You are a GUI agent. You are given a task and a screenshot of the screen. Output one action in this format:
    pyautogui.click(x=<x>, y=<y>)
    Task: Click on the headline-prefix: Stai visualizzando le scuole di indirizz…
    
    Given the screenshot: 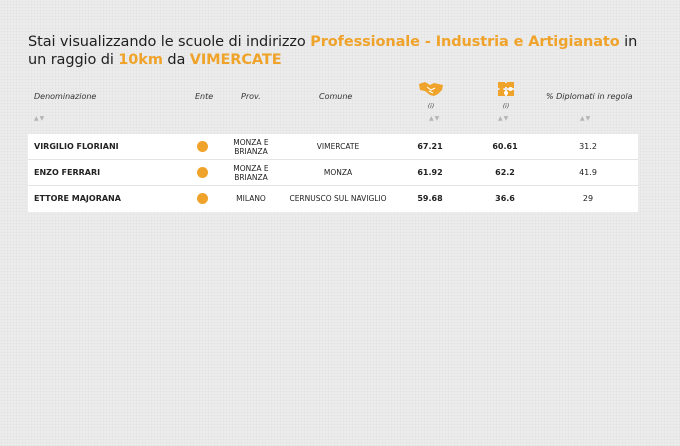 What is the action you would take?
    pyautogui.click(x=169, y=42)
    